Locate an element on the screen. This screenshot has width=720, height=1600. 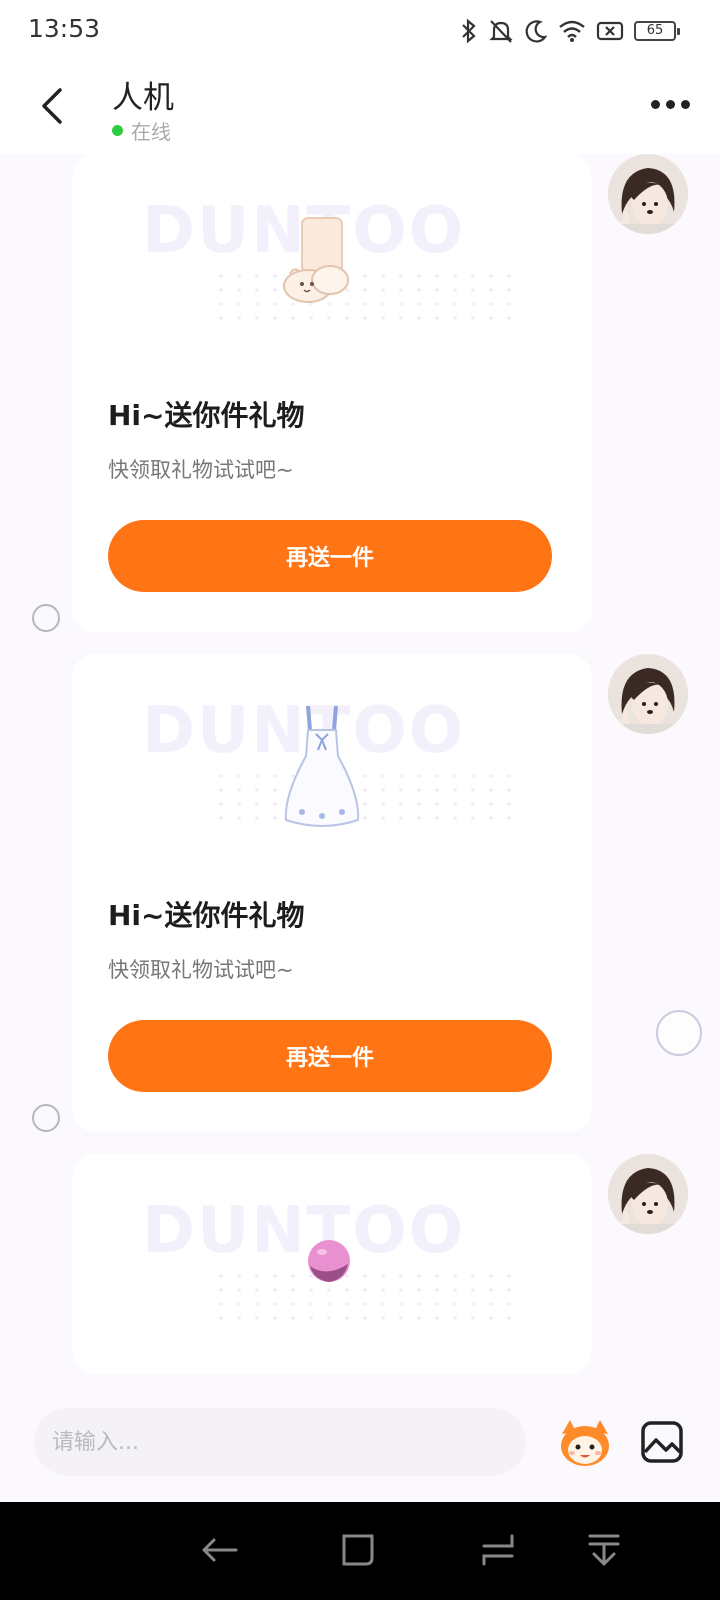
input-bar is located at coordinates (360, 1443).